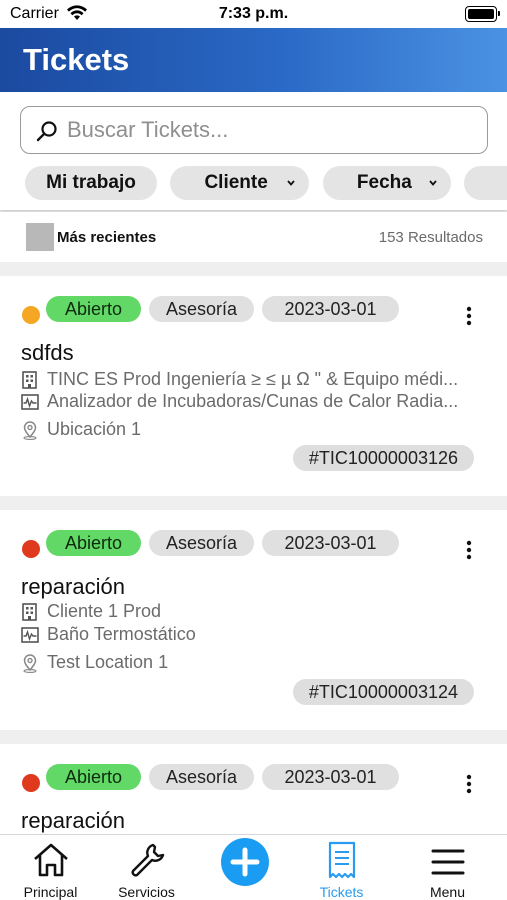 The width and height of the screenshot is (507, 900). I want to click on wrench-icon, so click(147, 860).